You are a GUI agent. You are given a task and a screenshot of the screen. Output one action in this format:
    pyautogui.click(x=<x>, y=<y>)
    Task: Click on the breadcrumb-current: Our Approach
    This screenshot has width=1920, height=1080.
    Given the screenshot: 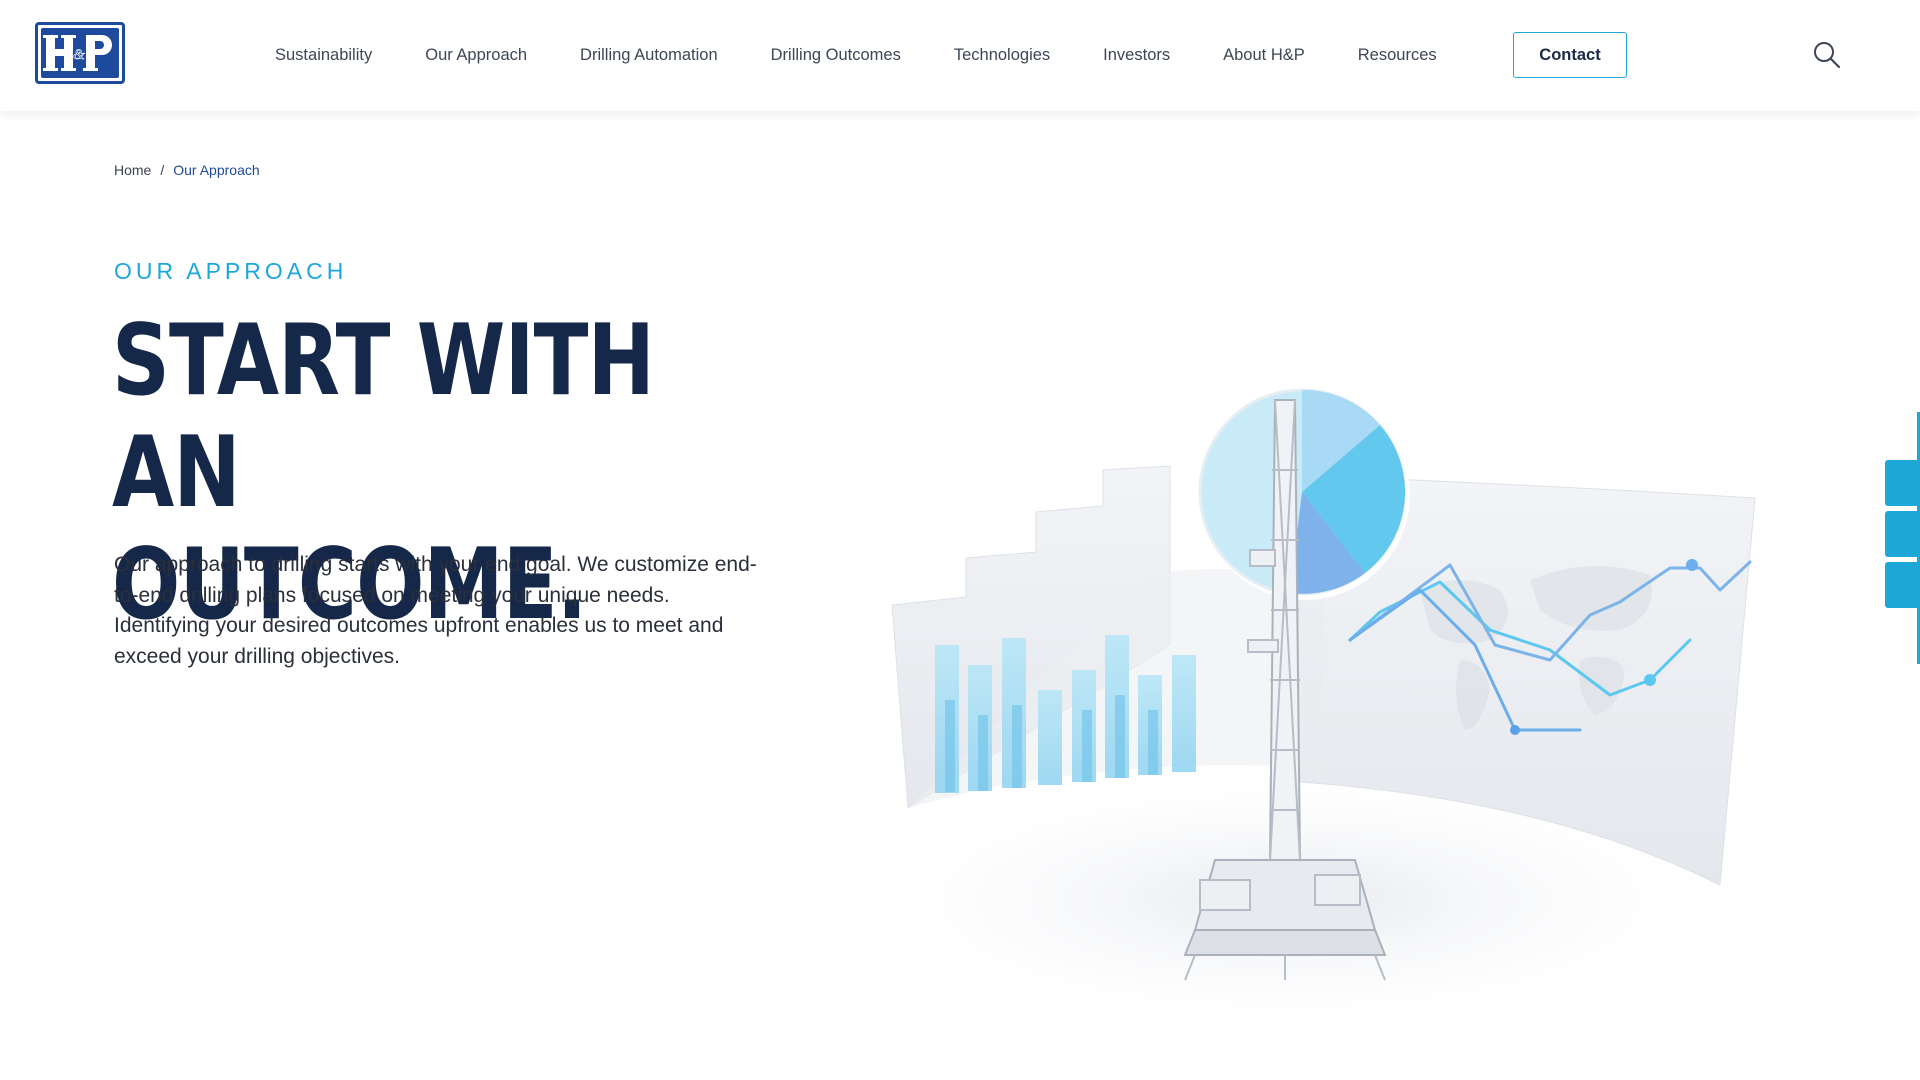 What is the action you would take?
    pyautogui.click(x=216, y=170)
    